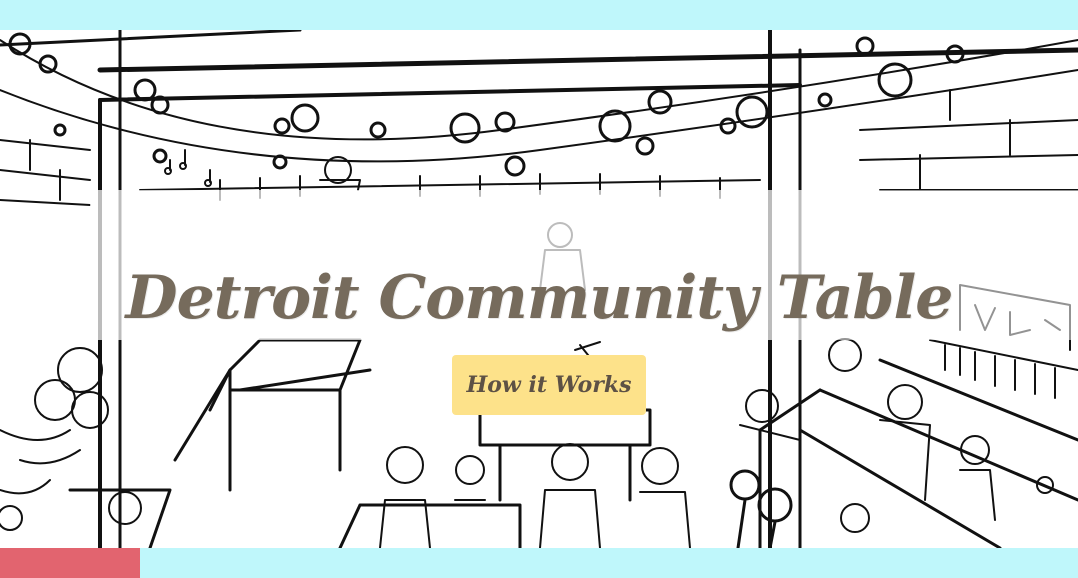 This screenshot has width=1078, height=578. What do you see at coordinates (272, 415) in the screenshot?
I see `picnic-table-left` at bounding box center [272, 415].